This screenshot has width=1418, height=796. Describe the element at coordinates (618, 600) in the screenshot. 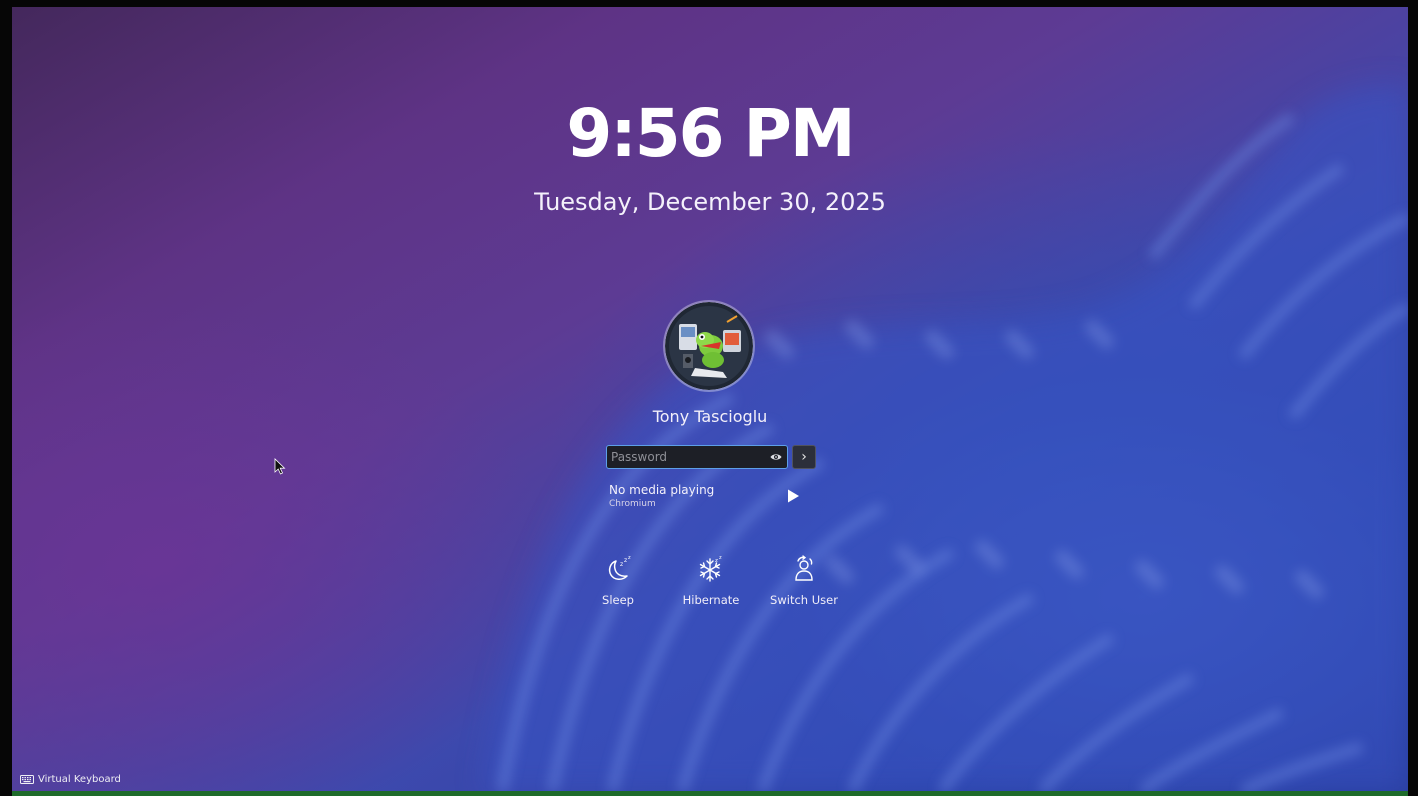

I see `sleep-label: Sleep` at that location.